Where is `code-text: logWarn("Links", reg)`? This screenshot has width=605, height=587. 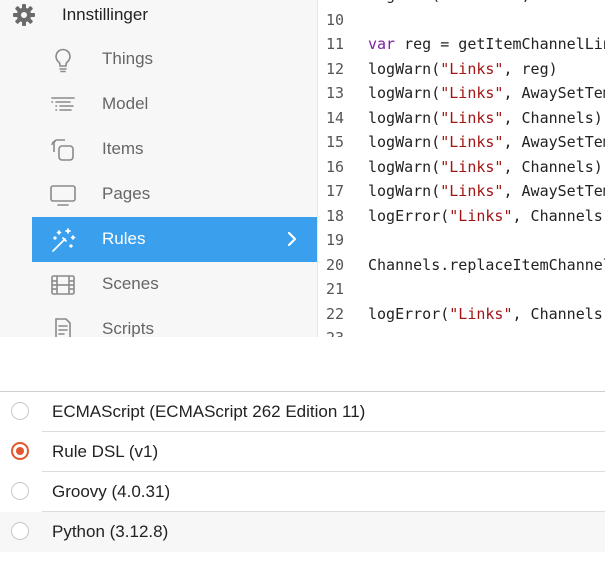
code-text: logWarn("Links", reg) is located at coordinates (463, 69).